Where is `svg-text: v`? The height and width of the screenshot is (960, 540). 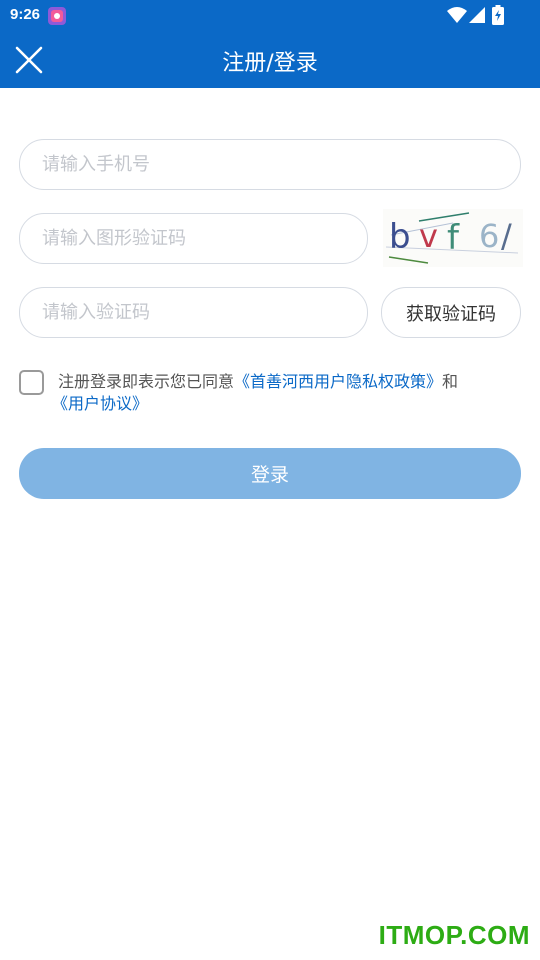 svg-text: v is located at coordinates (428, 236).